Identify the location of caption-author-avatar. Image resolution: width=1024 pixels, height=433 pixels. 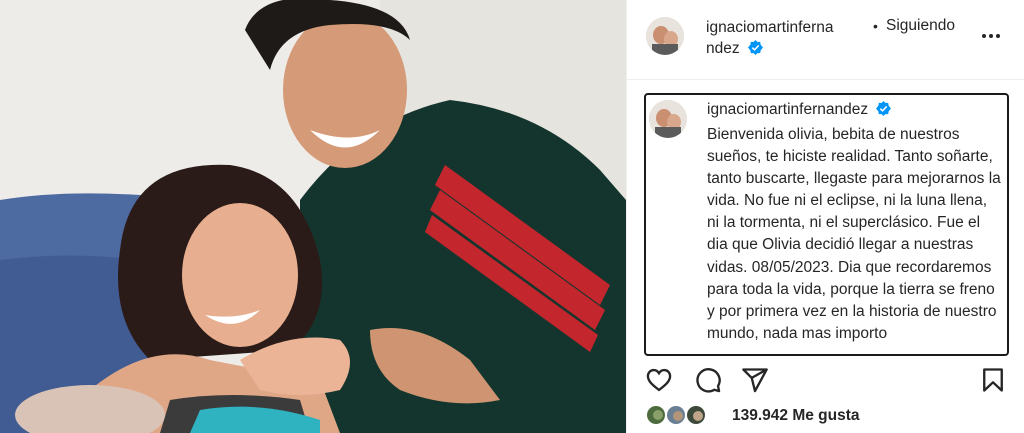
(668, 119).